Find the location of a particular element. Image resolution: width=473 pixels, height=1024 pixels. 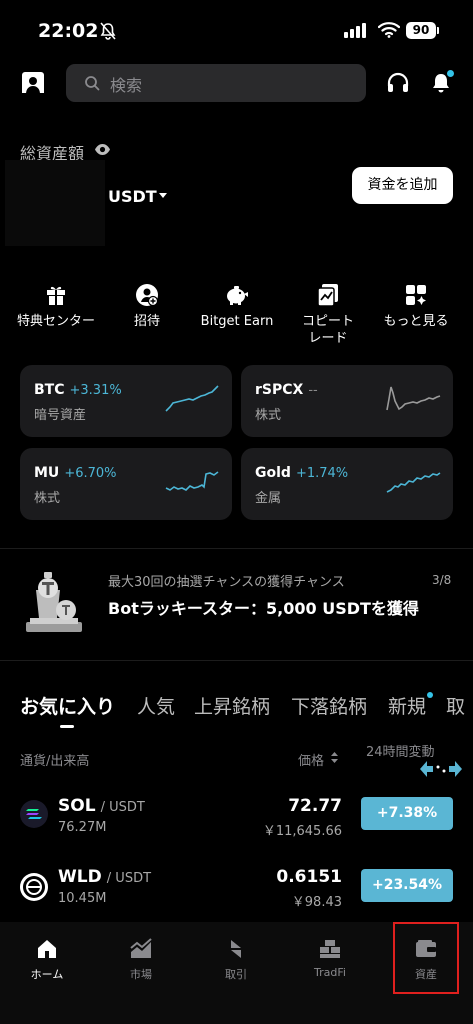

search-icon is located at coordinates (92, 83).